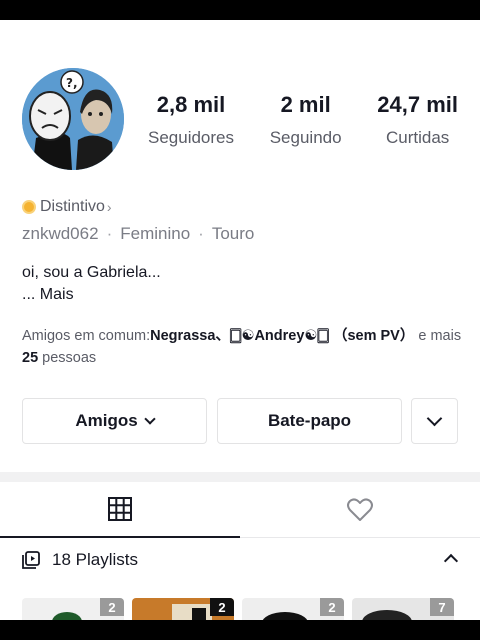  I want to click on playlists-label: 18 Playlists, so click(95, 559).